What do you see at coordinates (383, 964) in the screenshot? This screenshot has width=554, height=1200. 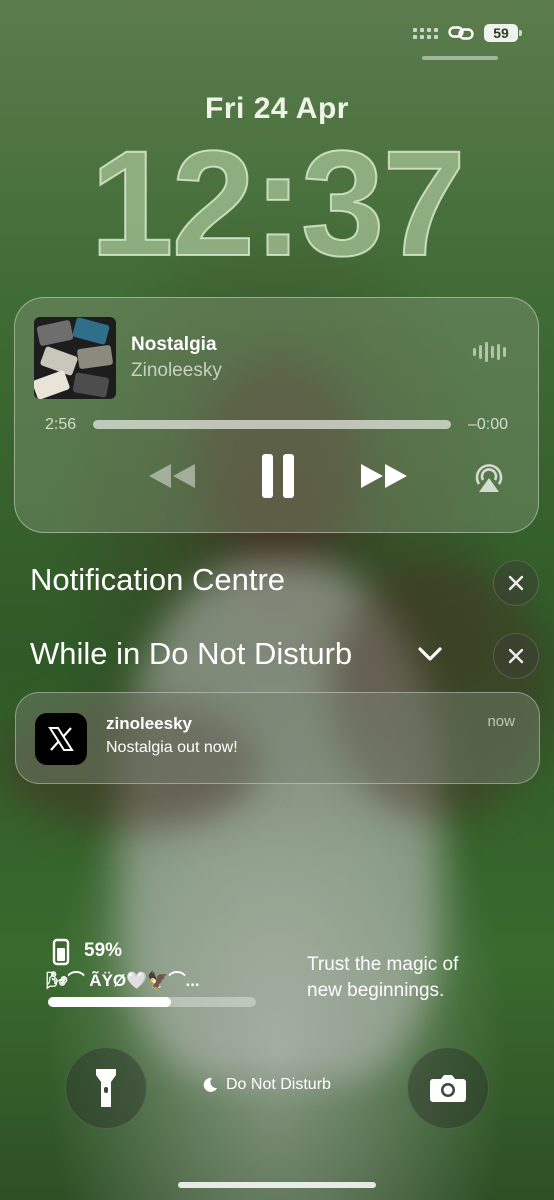 I see `quote-line-1: Trust the magic of` at bounding box center [383, 964].